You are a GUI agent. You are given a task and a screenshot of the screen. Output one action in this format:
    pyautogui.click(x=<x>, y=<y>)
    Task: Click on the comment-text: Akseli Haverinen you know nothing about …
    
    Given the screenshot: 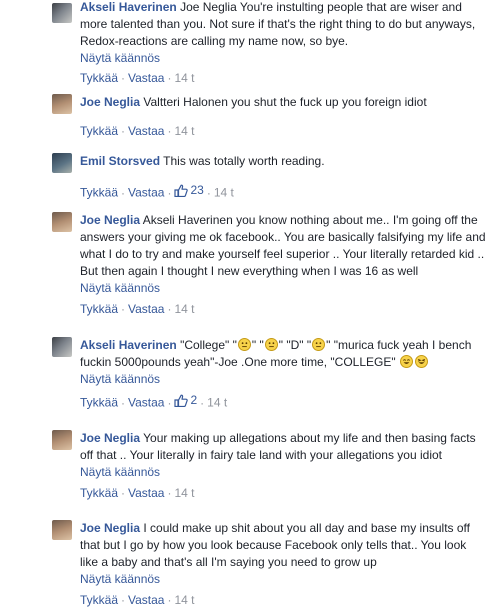 What is the action you would take?
    pyautogui.click(x=283, y=245)
    